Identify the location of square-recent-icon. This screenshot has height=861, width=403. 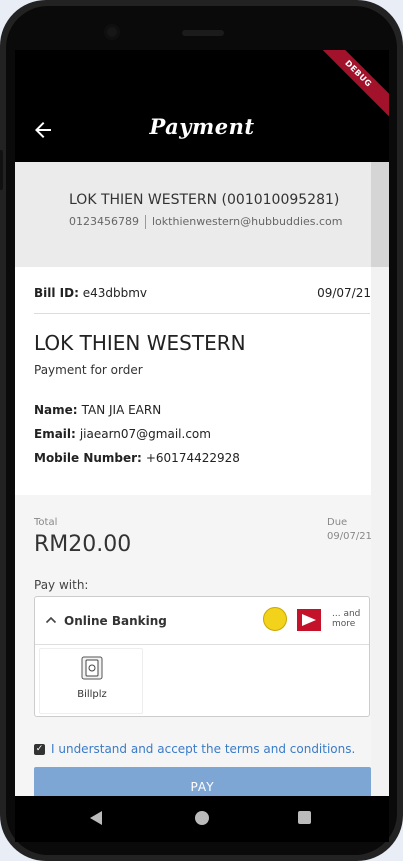
(304, 817).